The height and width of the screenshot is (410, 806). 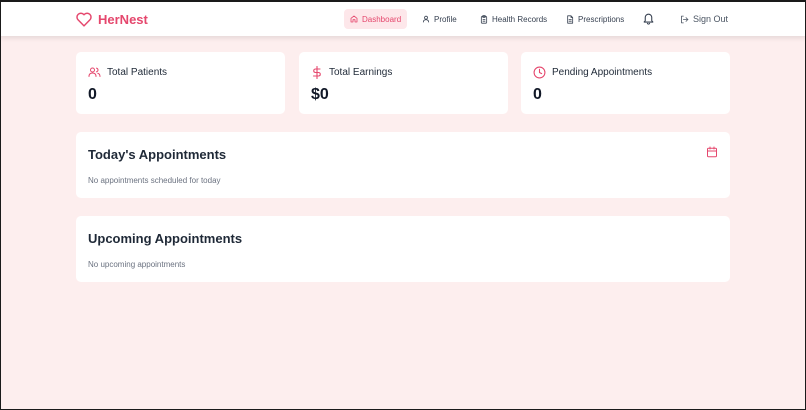 I want to click on stat-value: $0, so click(x=320, y=94).